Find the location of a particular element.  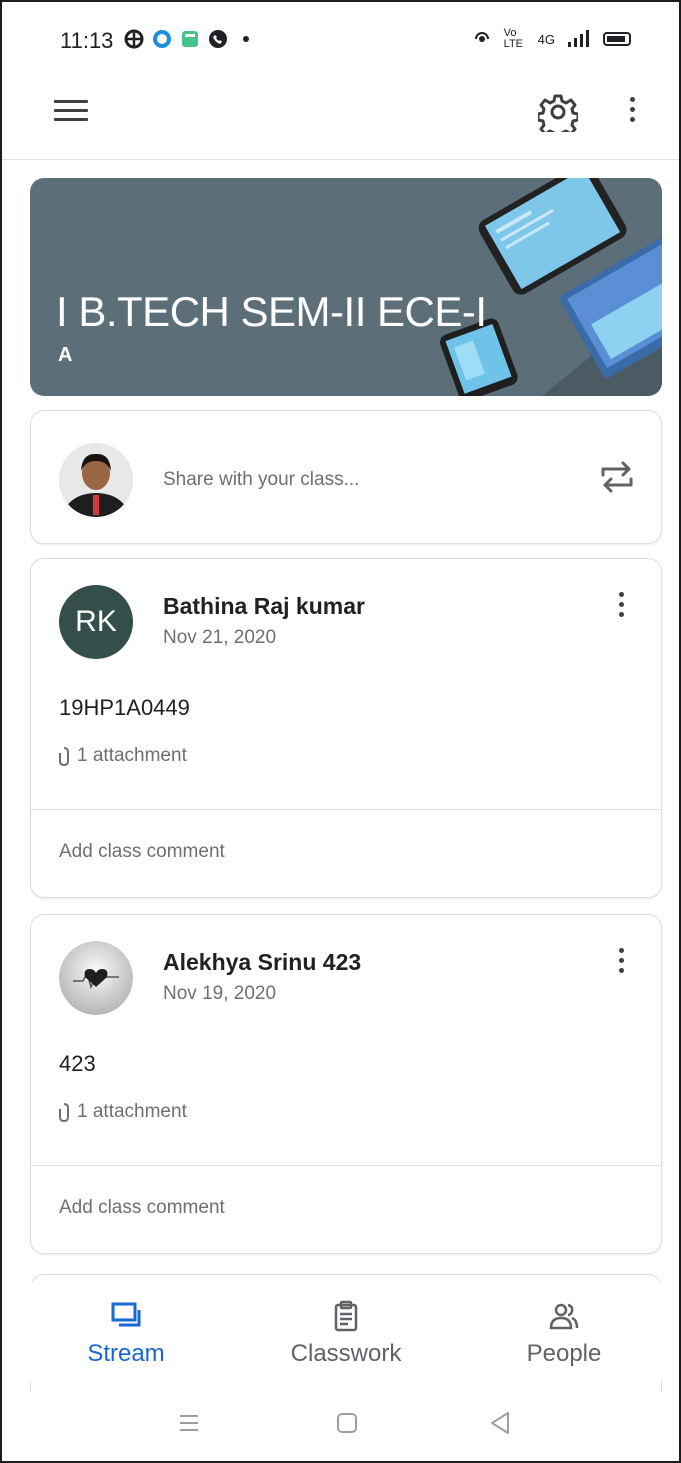

gear-icon is located at coordinates (558, 112).